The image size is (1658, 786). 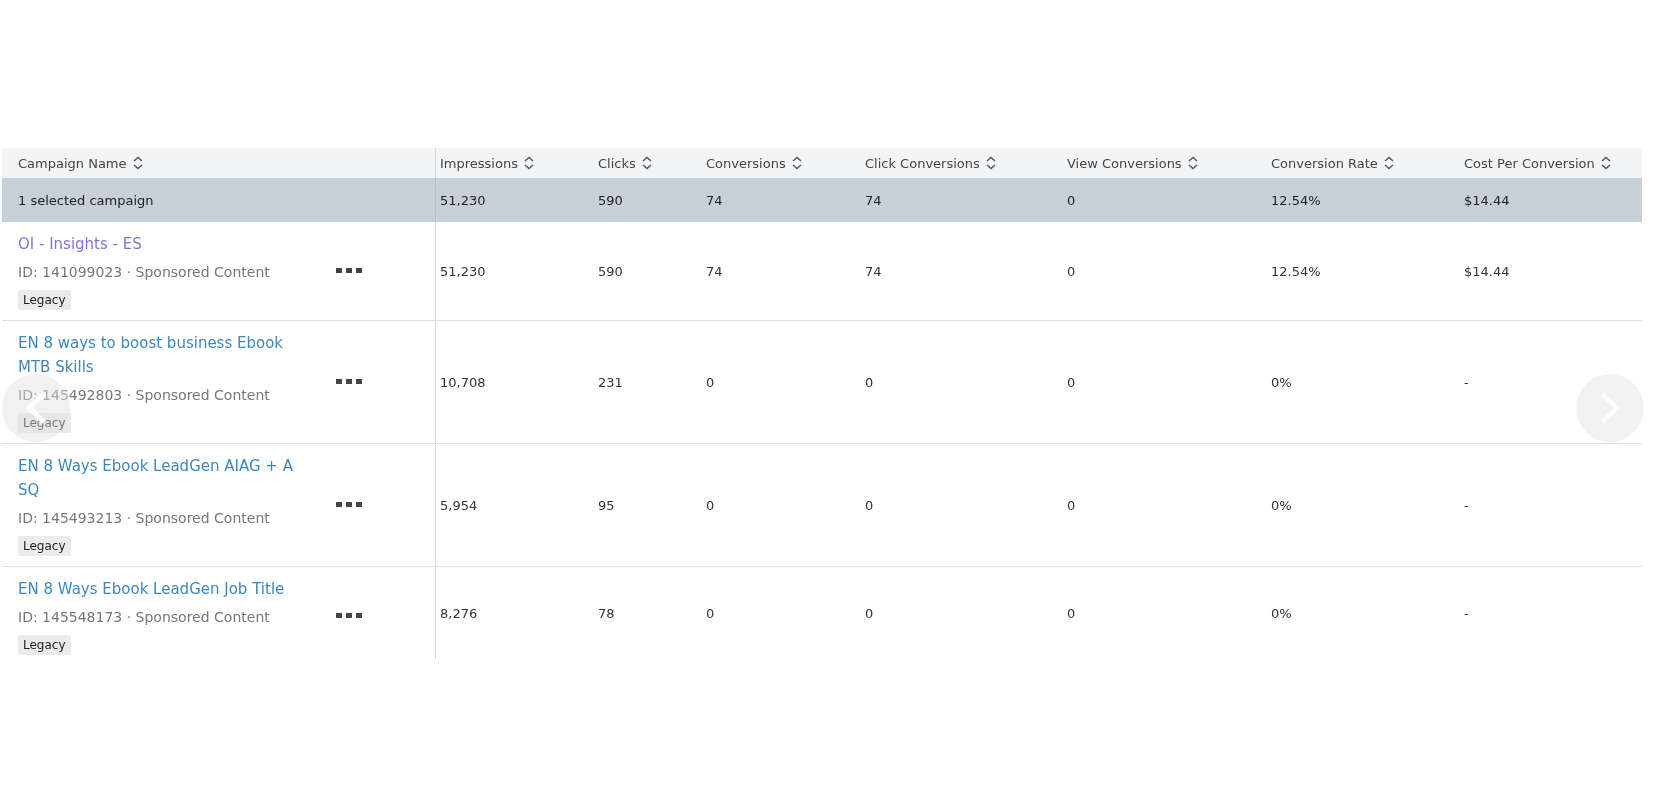 What do you see at coordinates (1071, 200) in the screenshot?
I see `summary-cell: 0` at bounding box center [1071, 200].